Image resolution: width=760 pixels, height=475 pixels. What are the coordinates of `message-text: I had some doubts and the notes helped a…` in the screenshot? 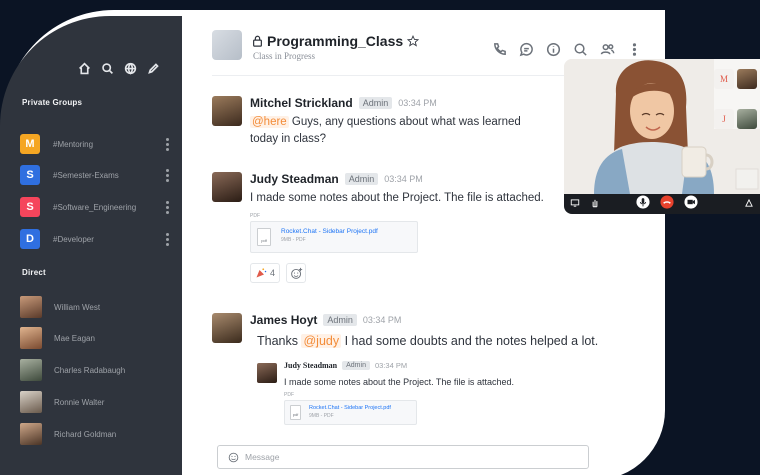 It's located at (471, 341).